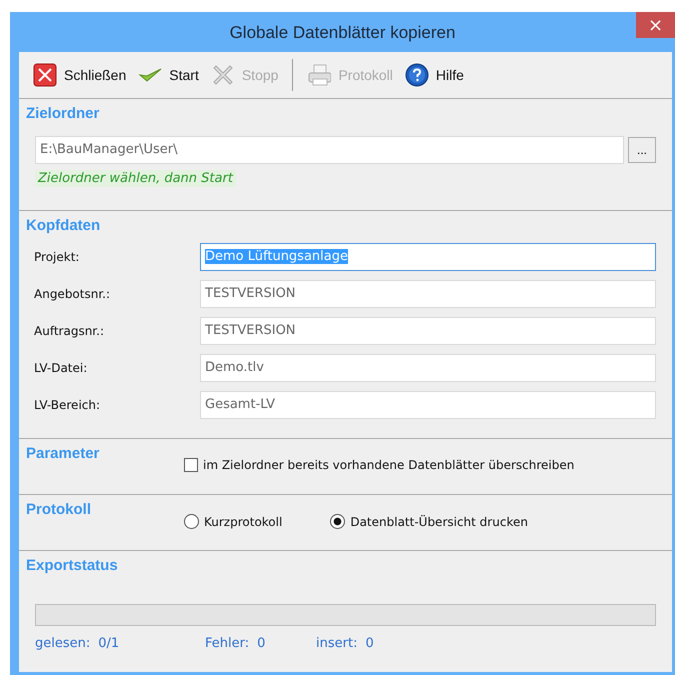  What do you see at coordinates (319, 75) in the screenshot?
I see `printer-icon` at bounding box center [319, 75].